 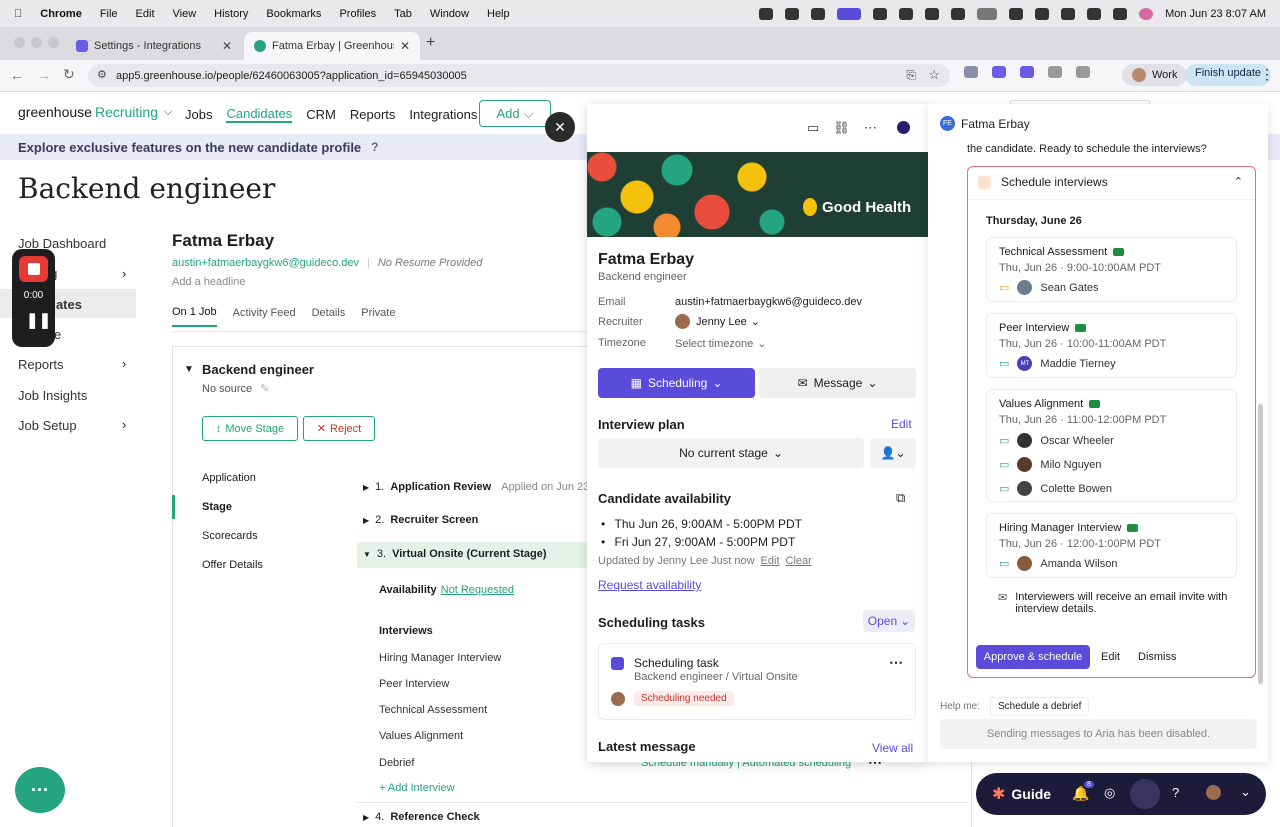 What do you see at coordinates (1055, 72) in the screenshot?
I see `puzzle-icon` at bounding box center [1055, 72].